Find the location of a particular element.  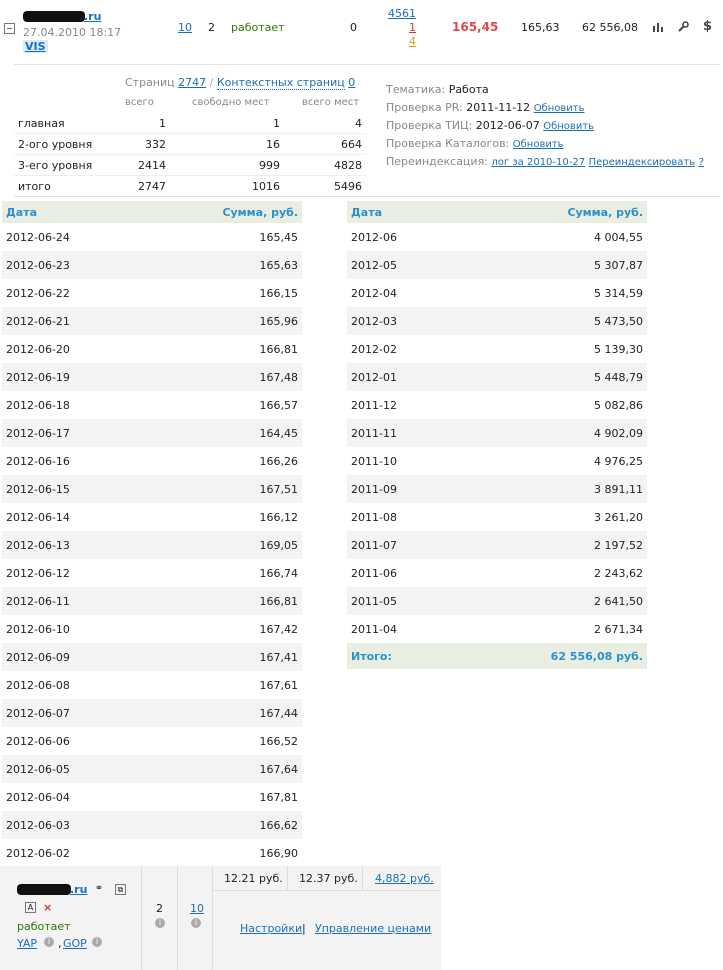

row-date: 2012-06-10 is located at coordinates (38, 629).